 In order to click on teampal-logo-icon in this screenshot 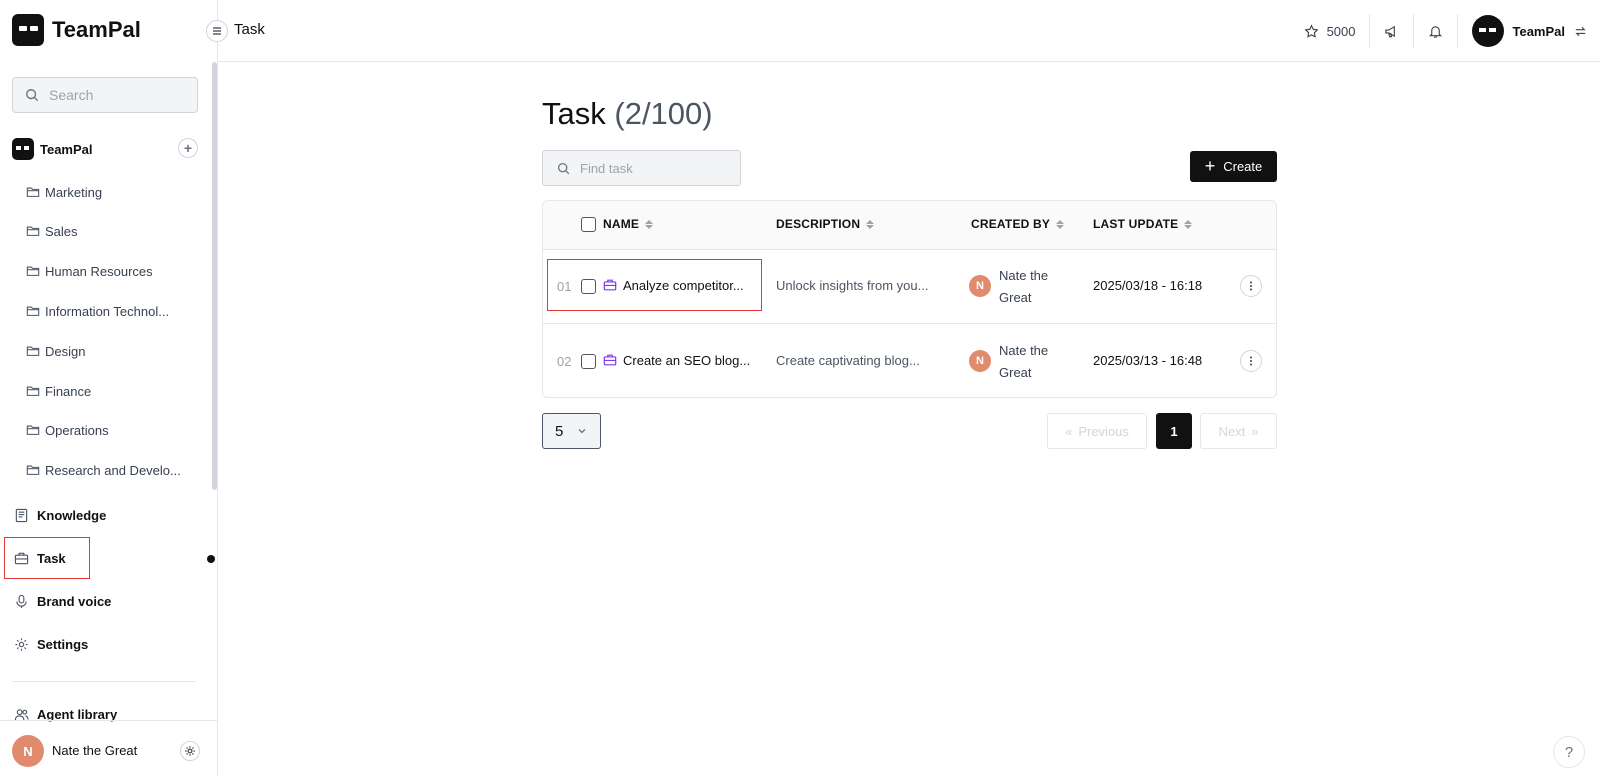, I will do `click(28, 30)`.